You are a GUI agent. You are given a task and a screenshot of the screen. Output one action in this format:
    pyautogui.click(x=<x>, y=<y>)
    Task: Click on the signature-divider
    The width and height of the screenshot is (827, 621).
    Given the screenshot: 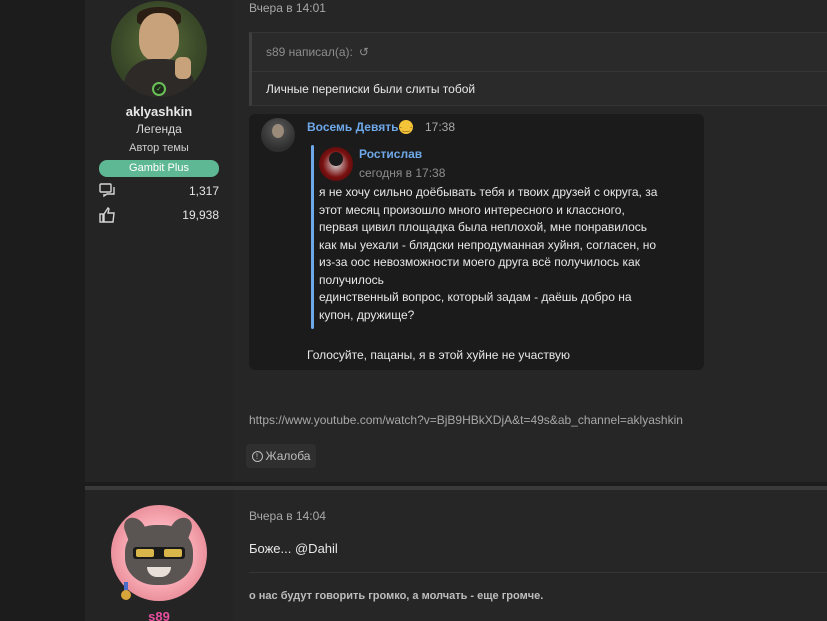 What is the action you would take?
    pyautogui.click(x=538, y=572)
    